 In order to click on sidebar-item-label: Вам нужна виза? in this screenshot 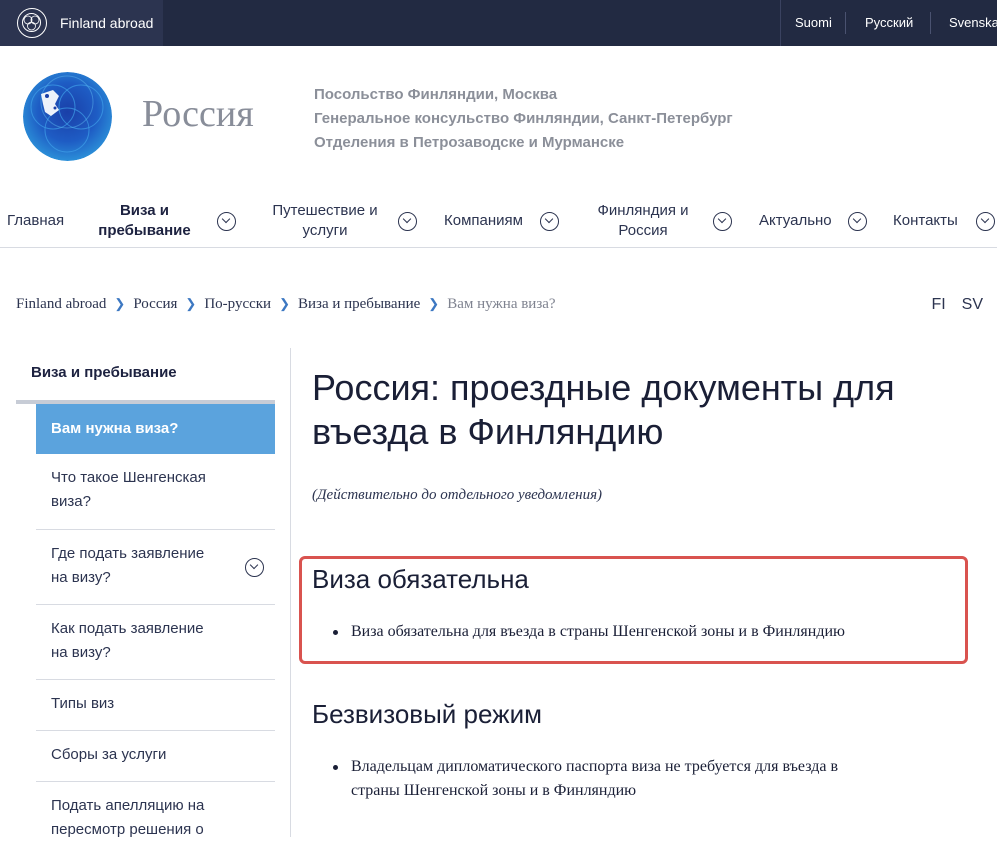, I will do `click(115, 428)`.